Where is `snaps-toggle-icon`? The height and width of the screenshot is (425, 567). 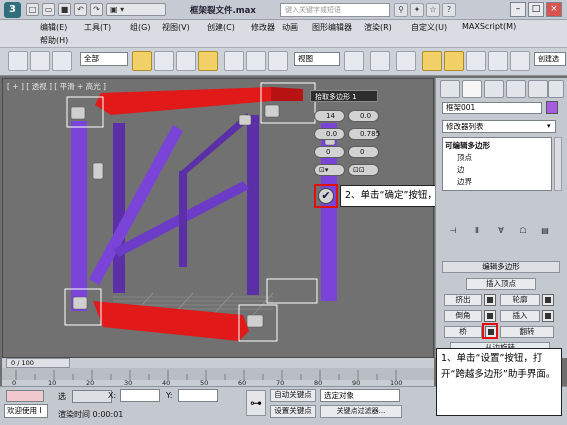 snaps-toggle-icon is located at coordinates (432, 61).